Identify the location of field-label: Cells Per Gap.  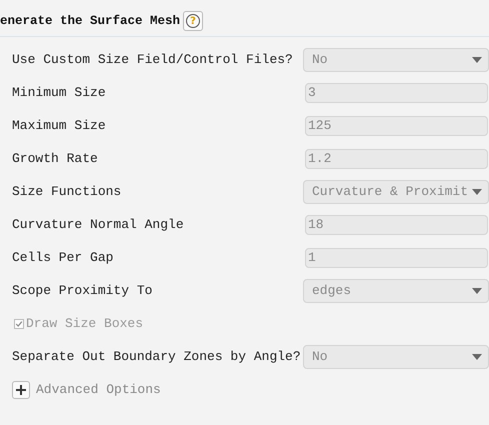
(63, 257).